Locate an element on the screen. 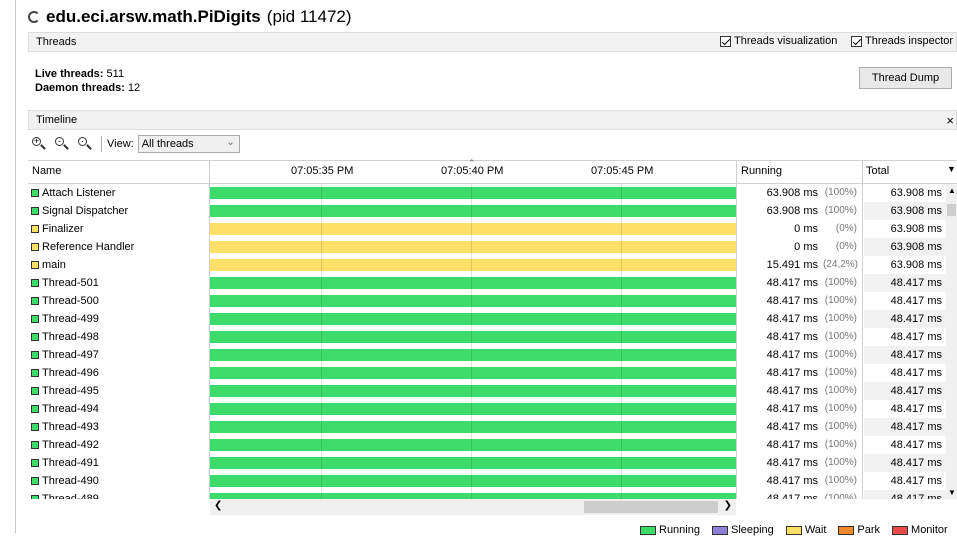 This screenshot has height=536, width=957. table-row: Thread-494 48.417 ms (100%) 48.417 ms is located at coordinates (487, 409).